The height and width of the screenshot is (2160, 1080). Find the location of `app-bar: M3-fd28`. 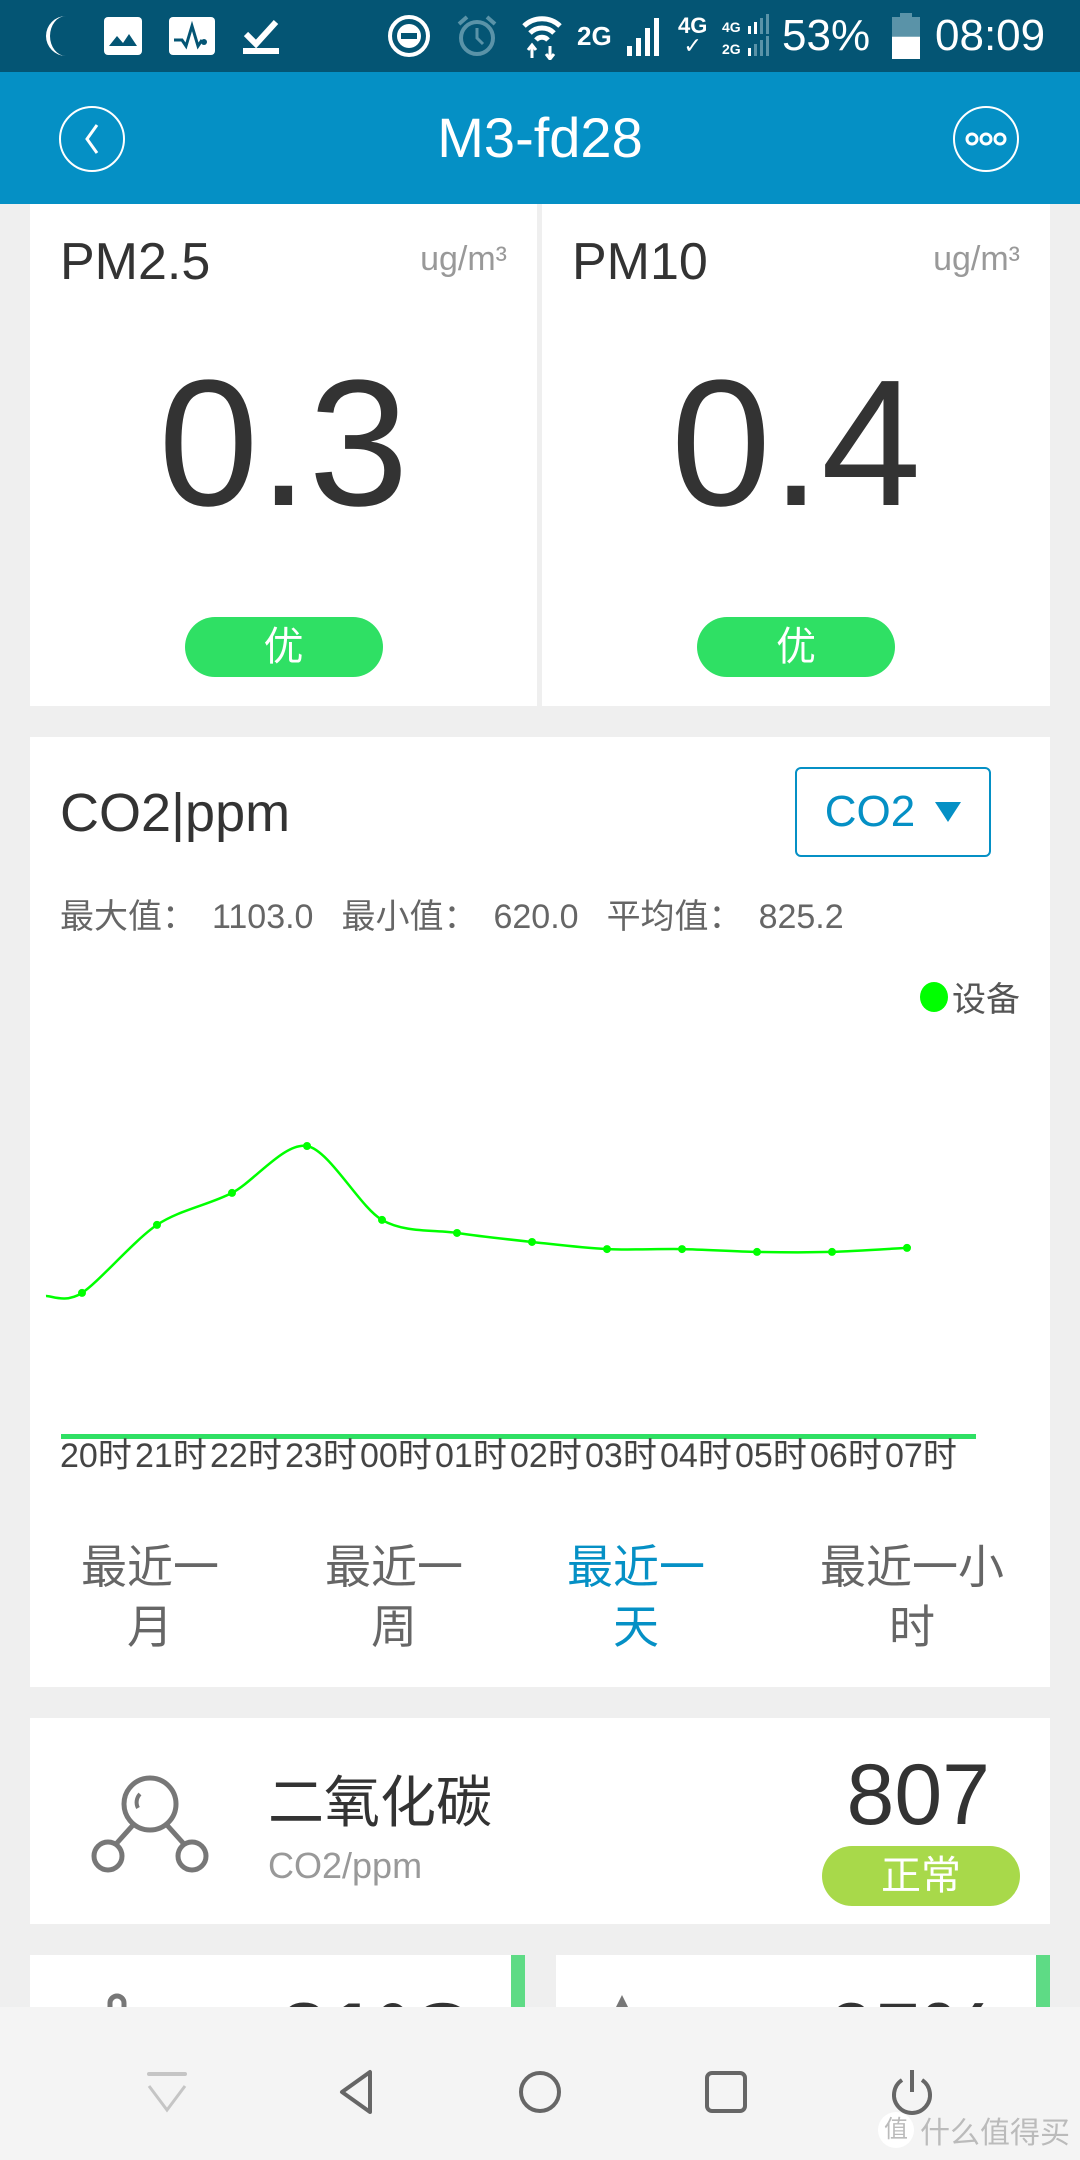

app-bar: M3-fd28 is located at coordinates (540, 138).